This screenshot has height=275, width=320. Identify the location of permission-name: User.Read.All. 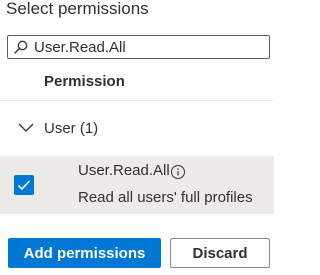
(124, 170).